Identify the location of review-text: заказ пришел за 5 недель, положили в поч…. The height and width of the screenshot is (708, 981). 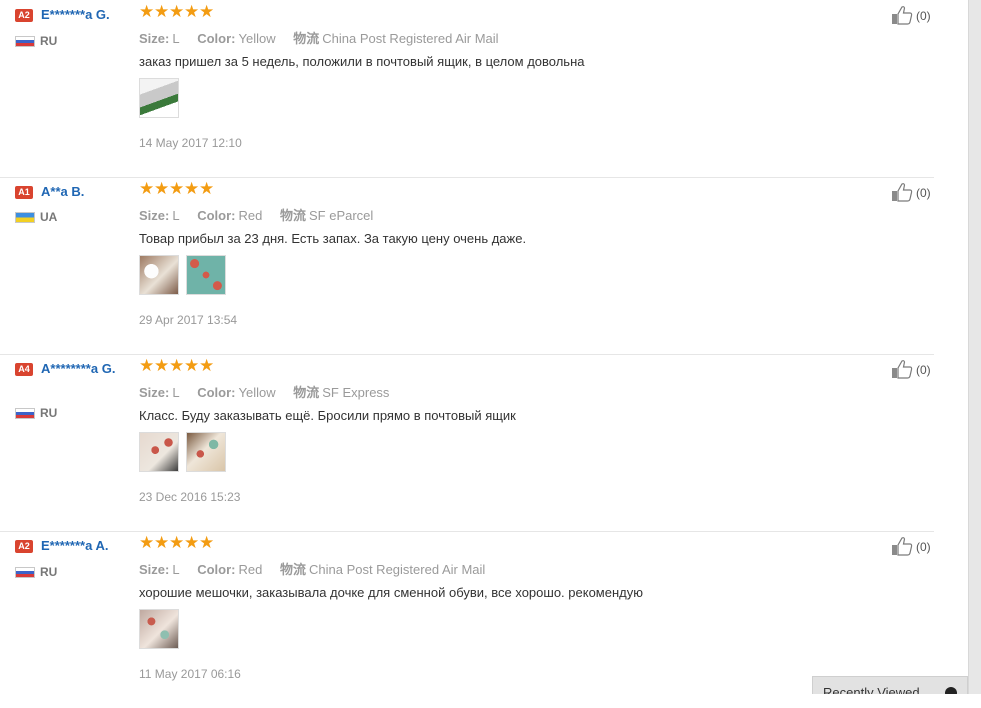
(362, 61).